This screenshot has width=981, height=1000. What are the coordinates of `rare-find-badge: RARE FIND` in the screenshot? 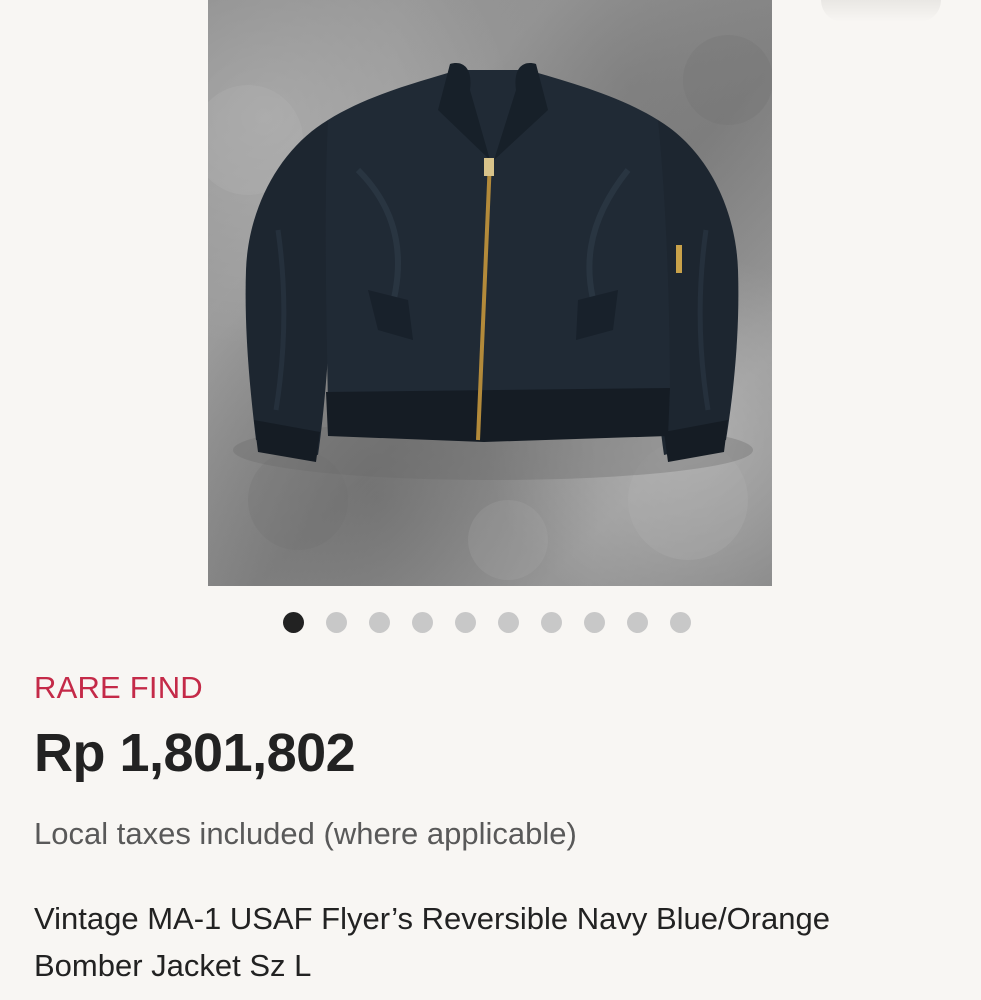 It's located at (118, 687).